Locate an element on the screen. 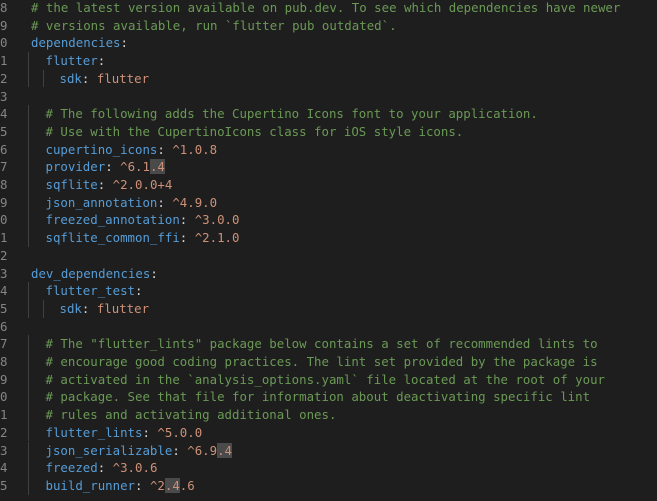 Image resolution: width=657 pixels, height=501 pixels. code-line: cupertino_icons: ^1.0.8 is located at coordinates (337, 149).